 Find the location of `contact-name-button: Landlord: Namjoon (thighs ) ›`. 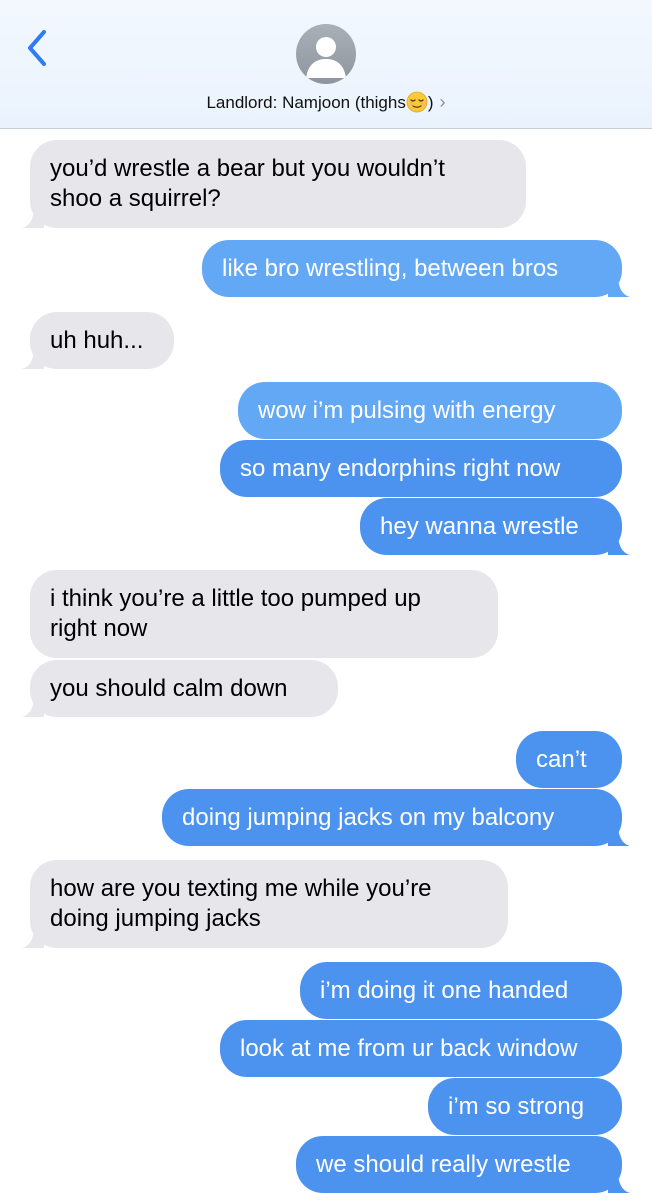

contact-name-button: Landlord: Namjoon (thighs ) › is located at coordinates (326, 102).